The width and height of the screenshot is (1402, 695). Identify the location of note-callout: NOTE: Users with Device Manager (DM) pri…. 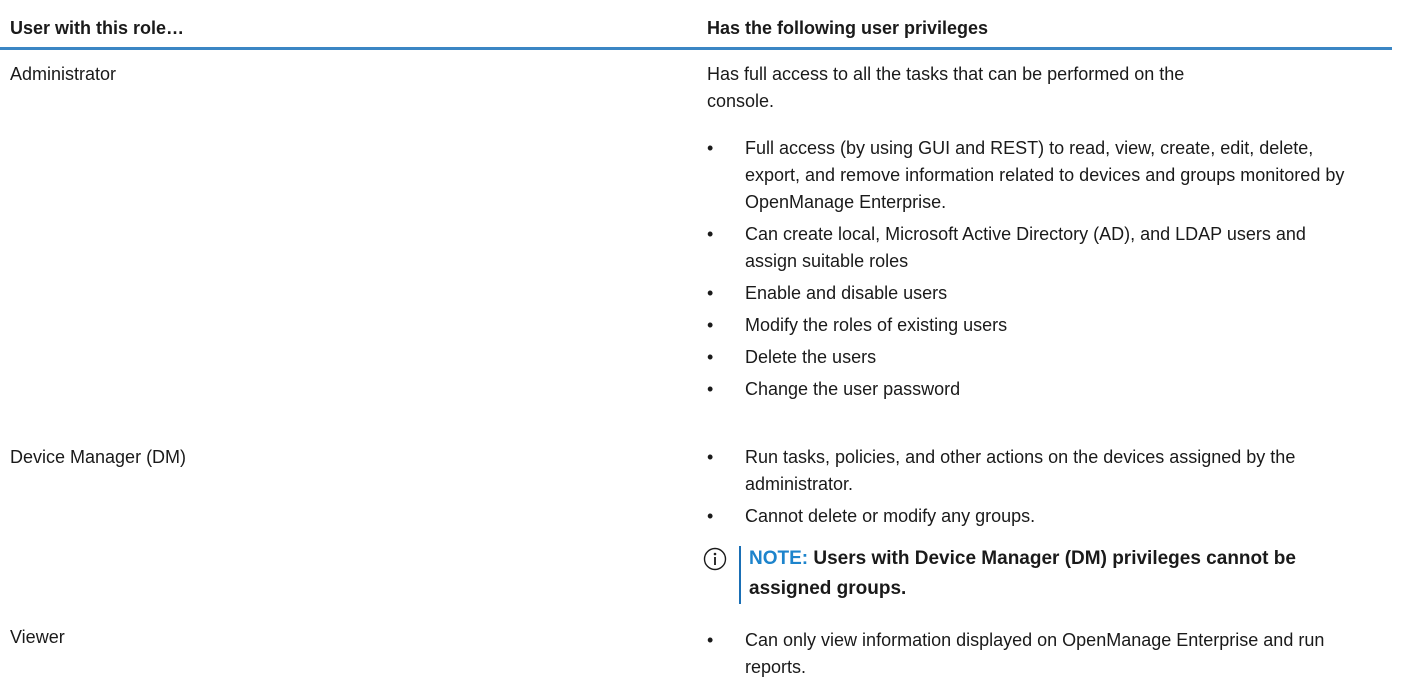
(1025, 574).